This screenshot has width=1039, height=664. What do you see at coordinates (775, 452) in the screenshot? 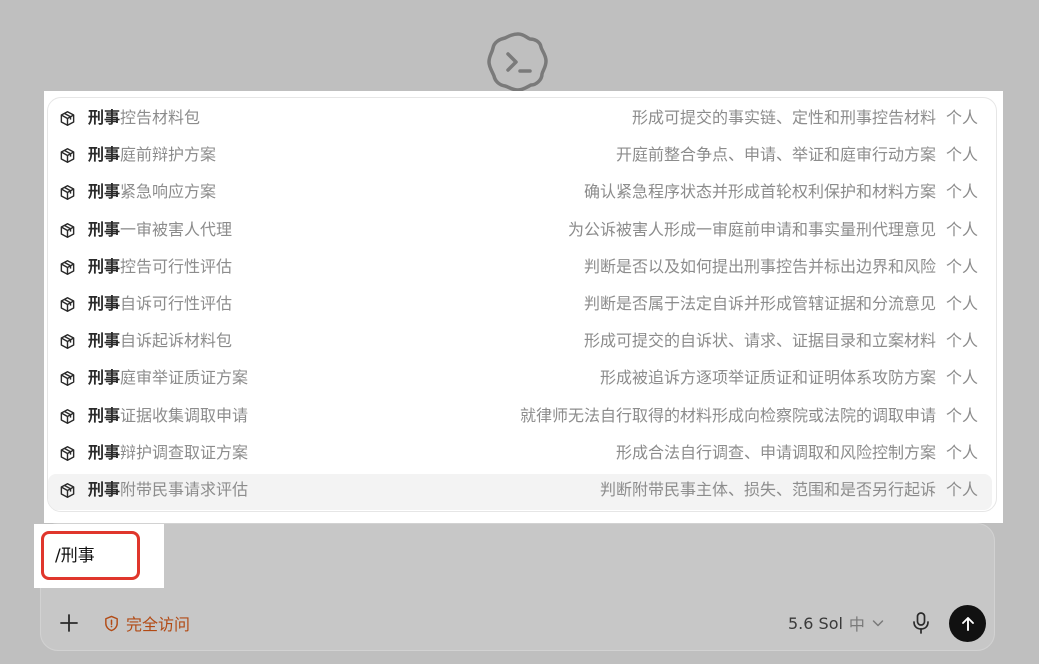
I see `skill-description: 形成合法自行调查、申请调取和风险控制方案` at bounding box center [775, 452].